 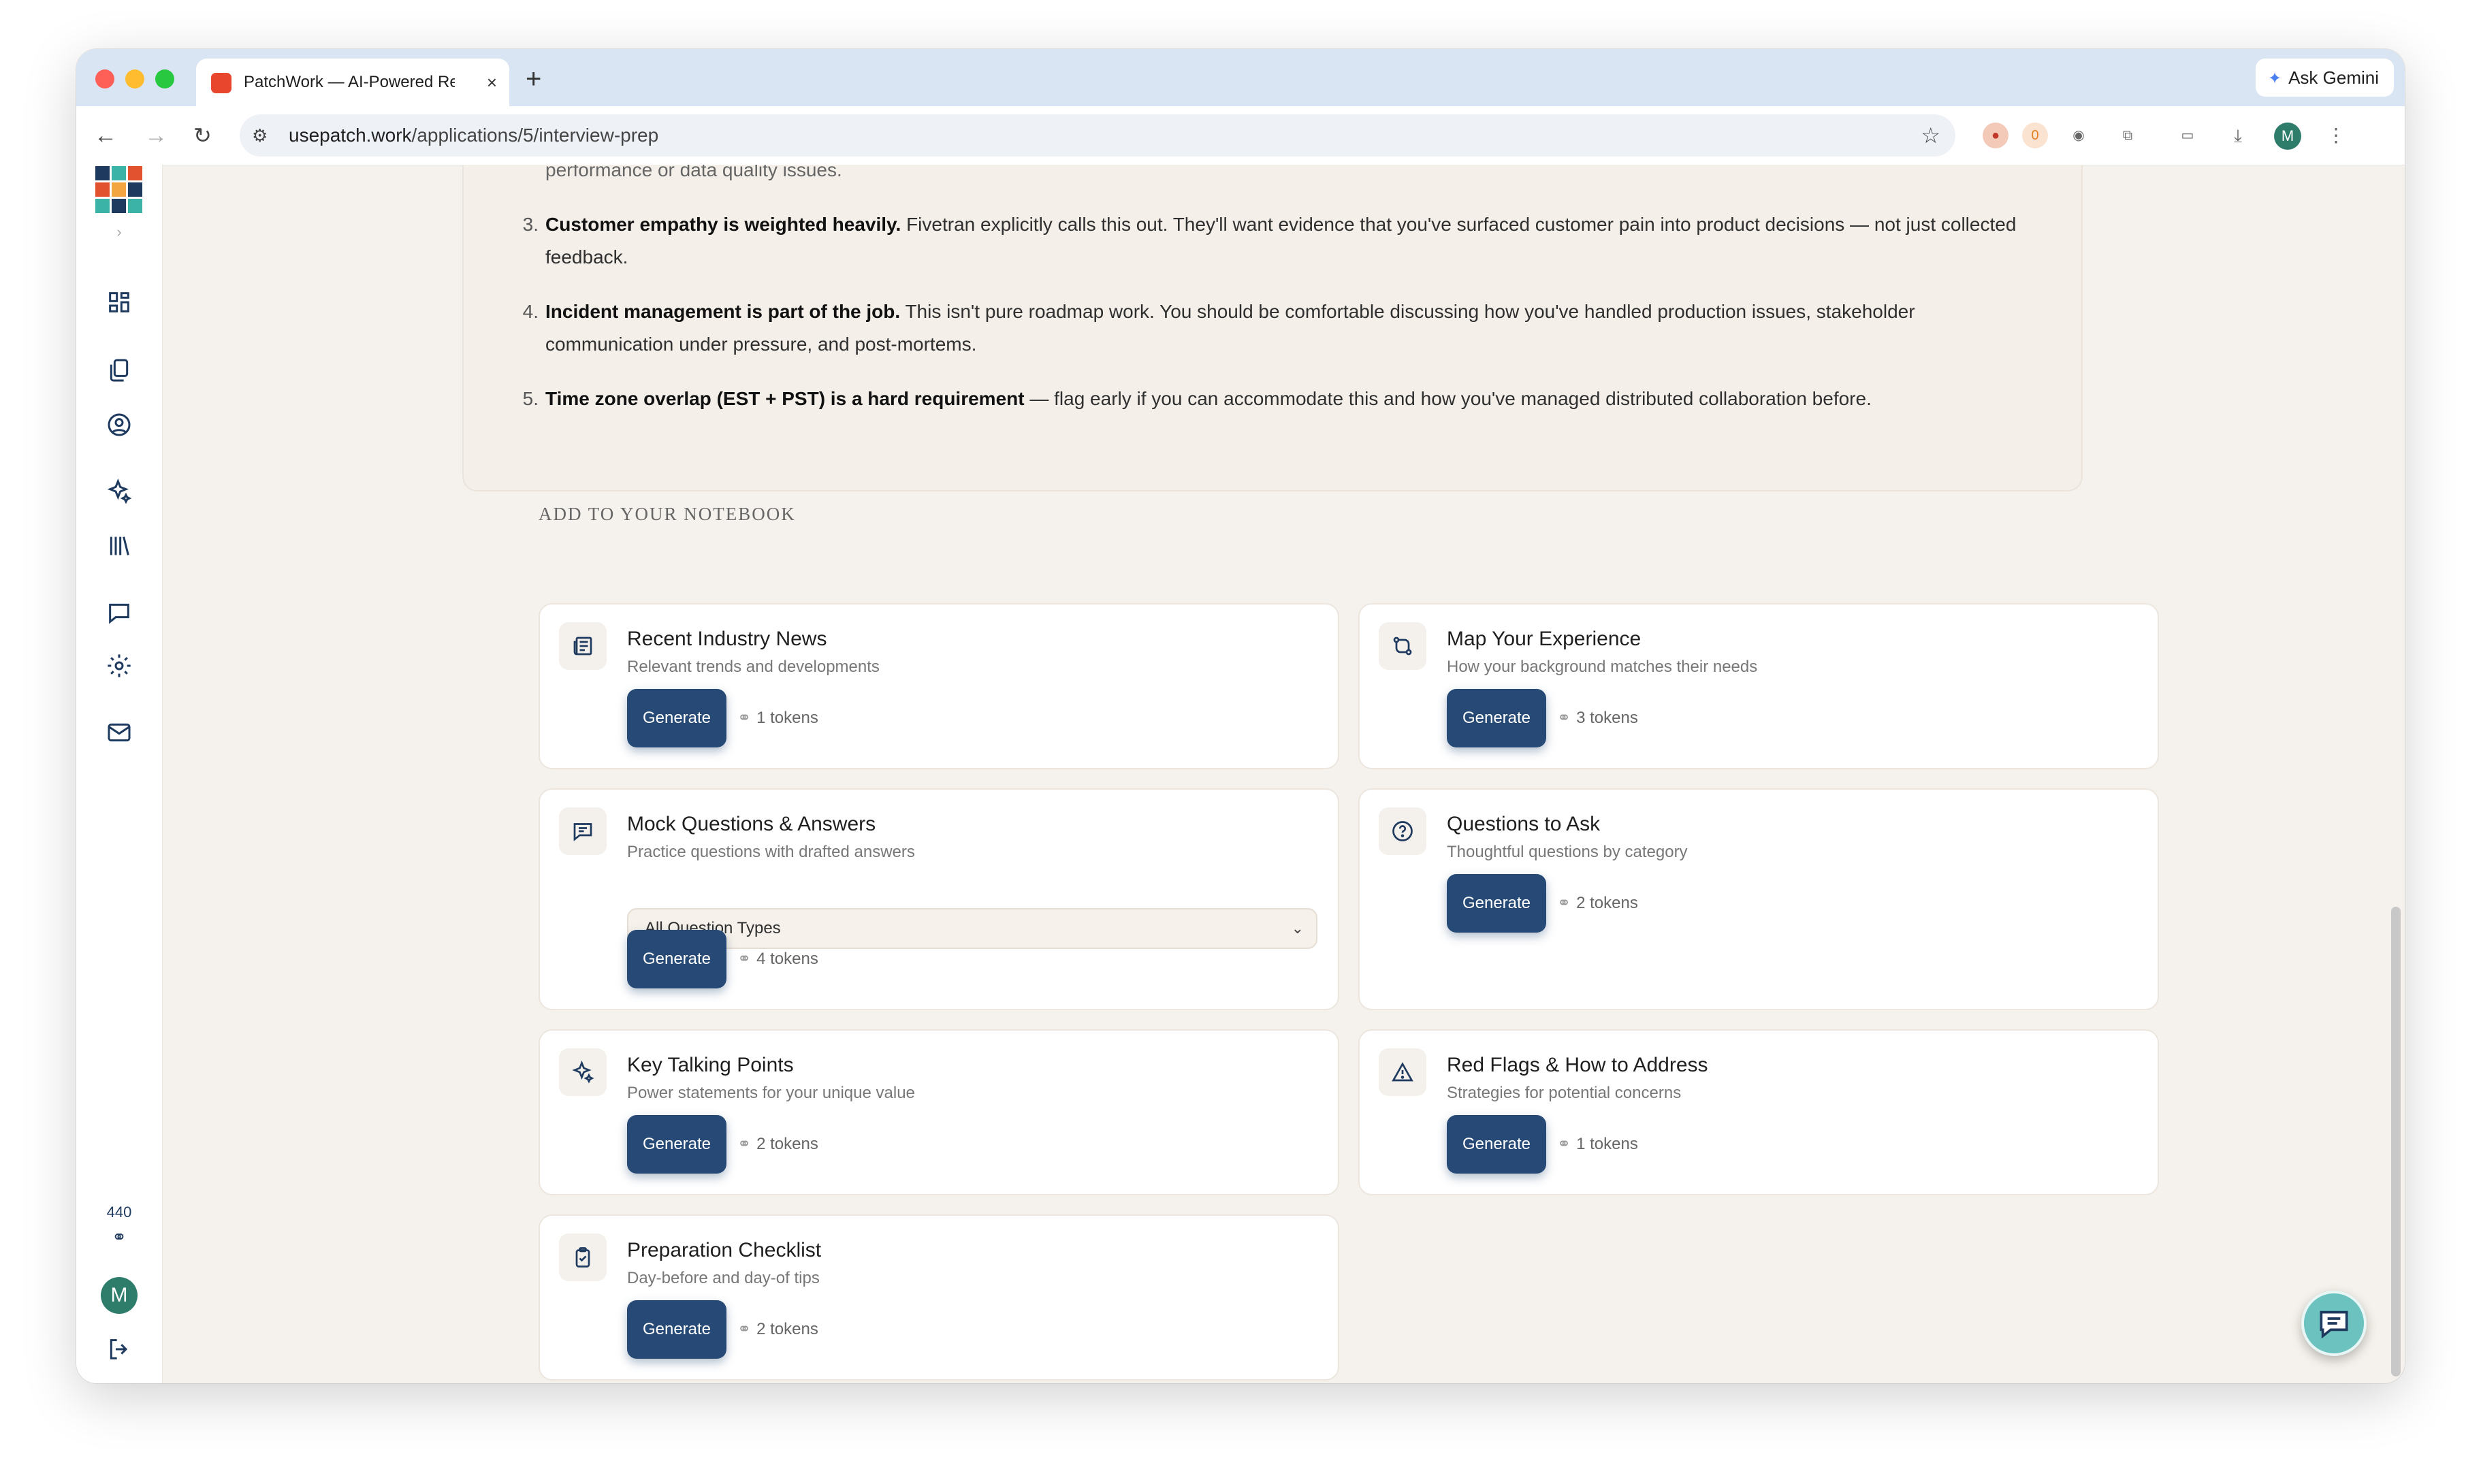 What do you see at coordinates (2238, 135) in the screenshot?
I see `download-icon: ⤓` at bounding box center [2238, 135].